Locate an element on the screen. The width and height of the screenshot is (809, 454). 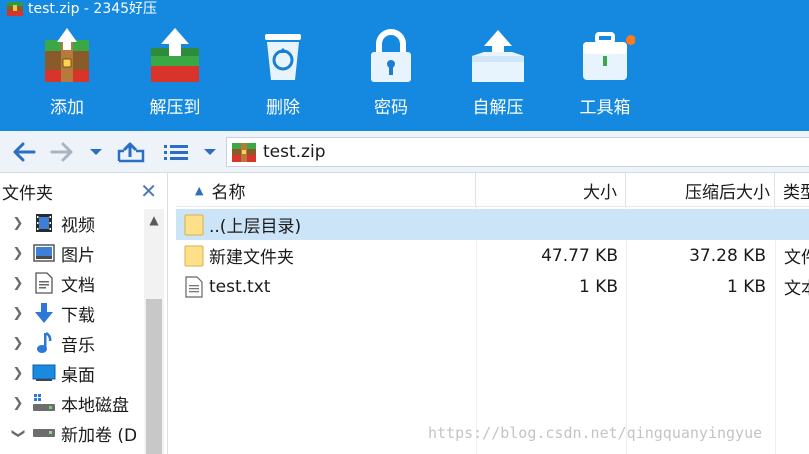
password-button: 密码 is located at coordinates (391, 74).